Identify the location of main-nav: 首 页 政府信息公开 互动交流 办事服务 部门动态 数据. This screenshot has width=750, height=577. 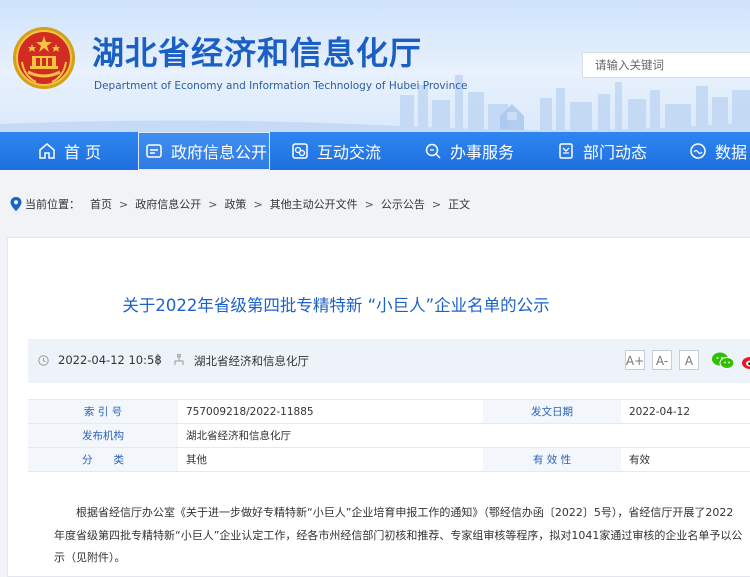
(375, 151).